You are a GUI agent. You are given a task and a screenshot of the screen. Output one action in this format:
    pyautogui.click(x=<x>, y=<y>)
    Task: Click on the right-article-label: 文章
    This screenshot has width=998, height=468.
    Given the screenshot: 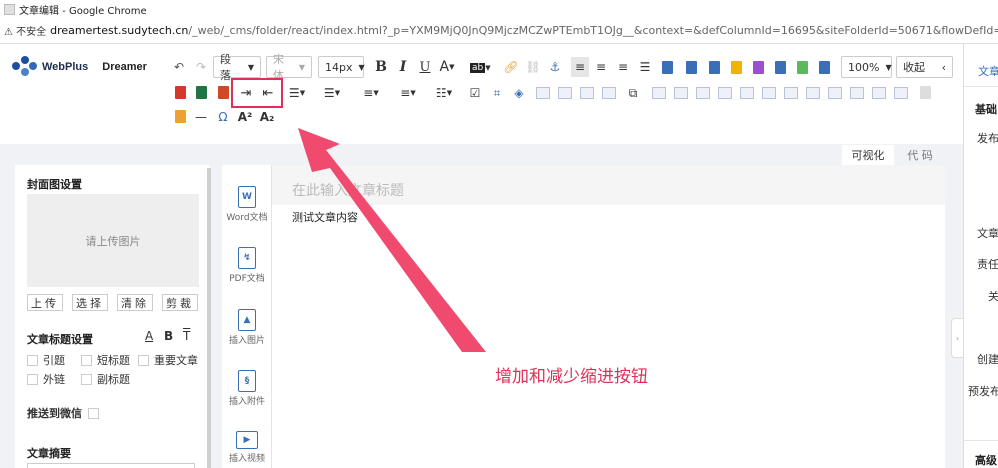 What is the action you would take?
    pyautogui.click(x=987, y=233)
    